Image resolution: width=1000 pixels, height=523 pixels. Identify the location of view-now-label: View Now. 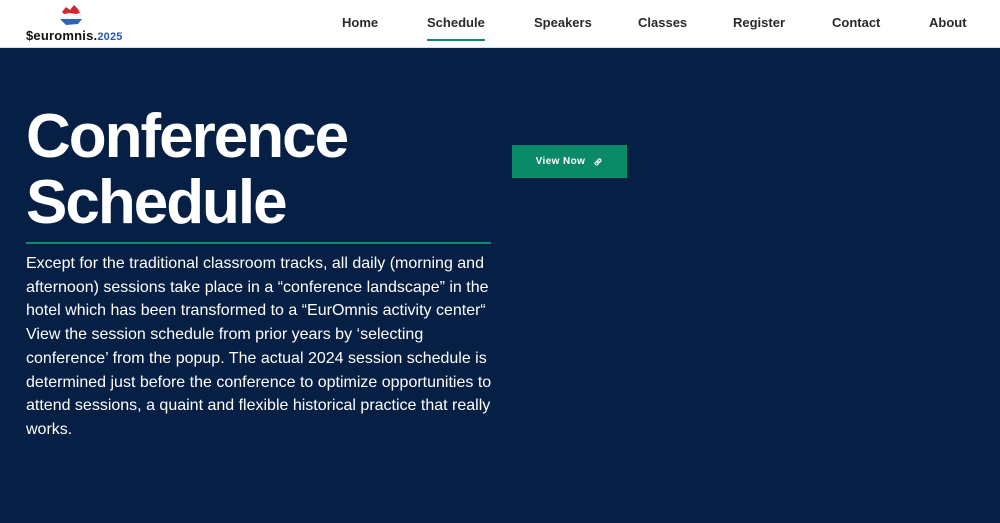
(560, 161).